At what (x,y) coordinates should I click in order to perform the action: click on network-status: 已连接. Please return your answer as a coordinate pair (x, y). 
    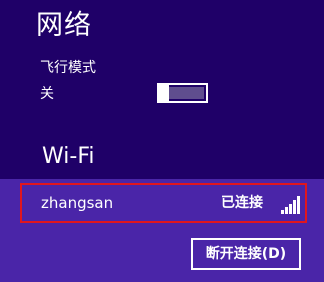
    Looking at the image, I should click on (242, 203).